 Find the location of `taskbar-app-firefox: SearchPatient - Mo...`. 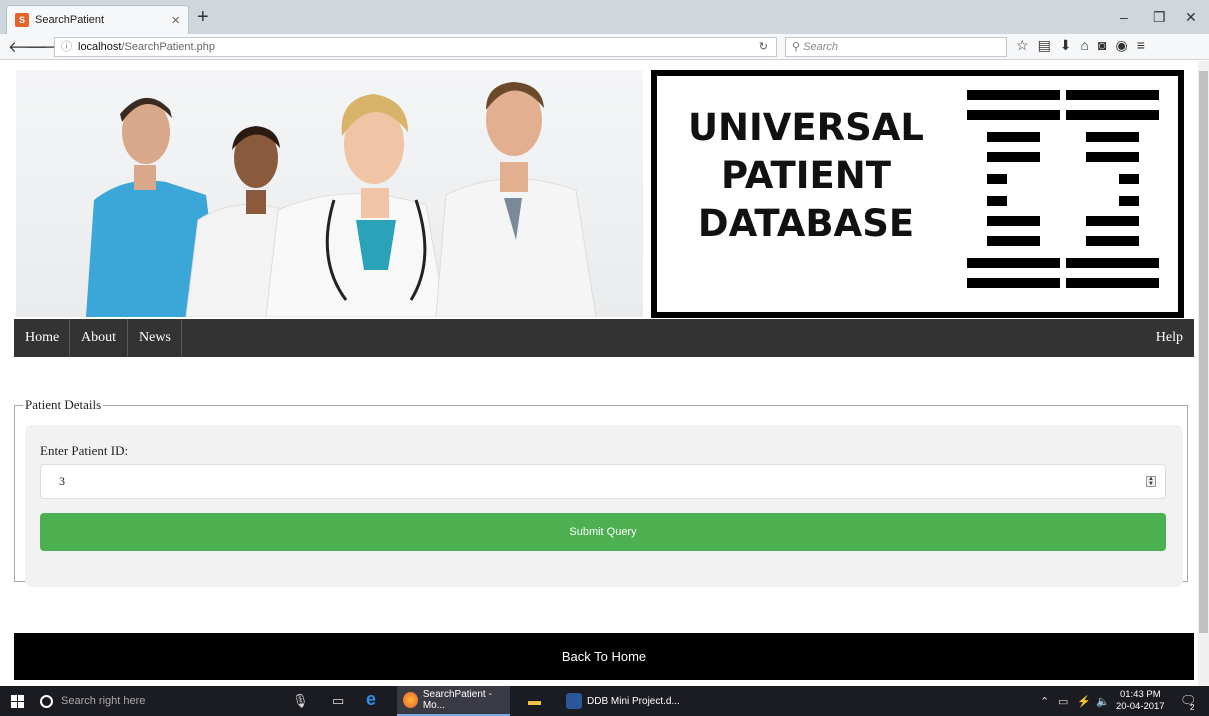

taskbar-app-firefox: SearchPatient - Mo... is located at coordinates (453, 701).